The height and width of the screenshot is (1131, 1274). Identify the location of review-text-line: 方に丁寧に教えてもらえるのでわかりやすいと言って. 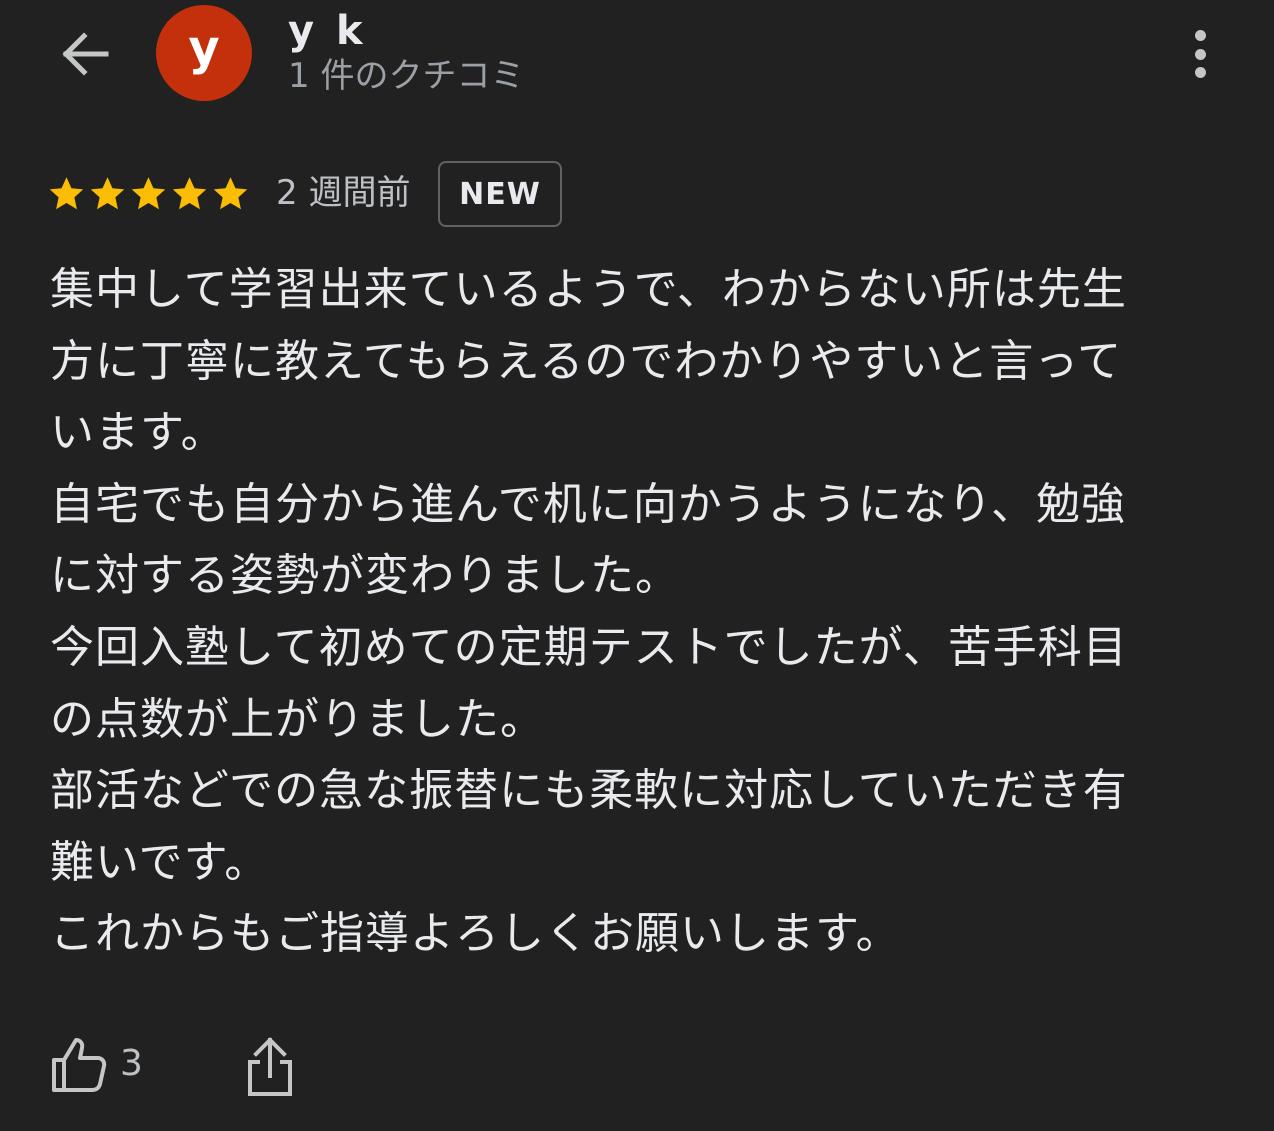
(586, 361).